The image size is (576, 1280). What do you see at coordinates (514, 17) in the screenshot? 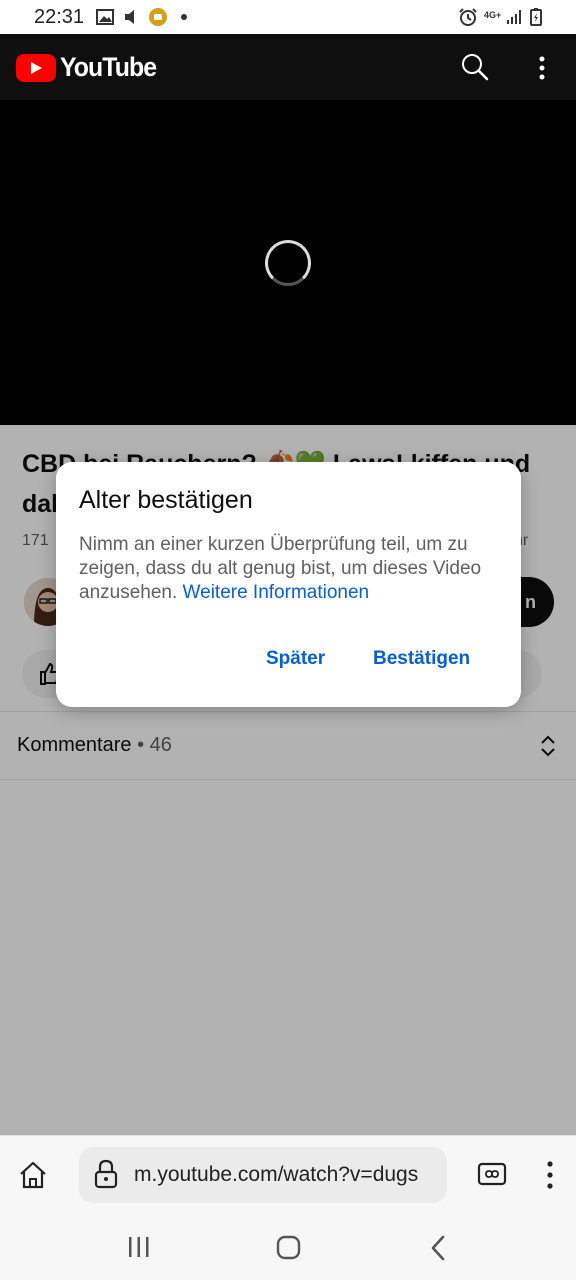
I see `signal-icon` at bounding box center [514, 17].